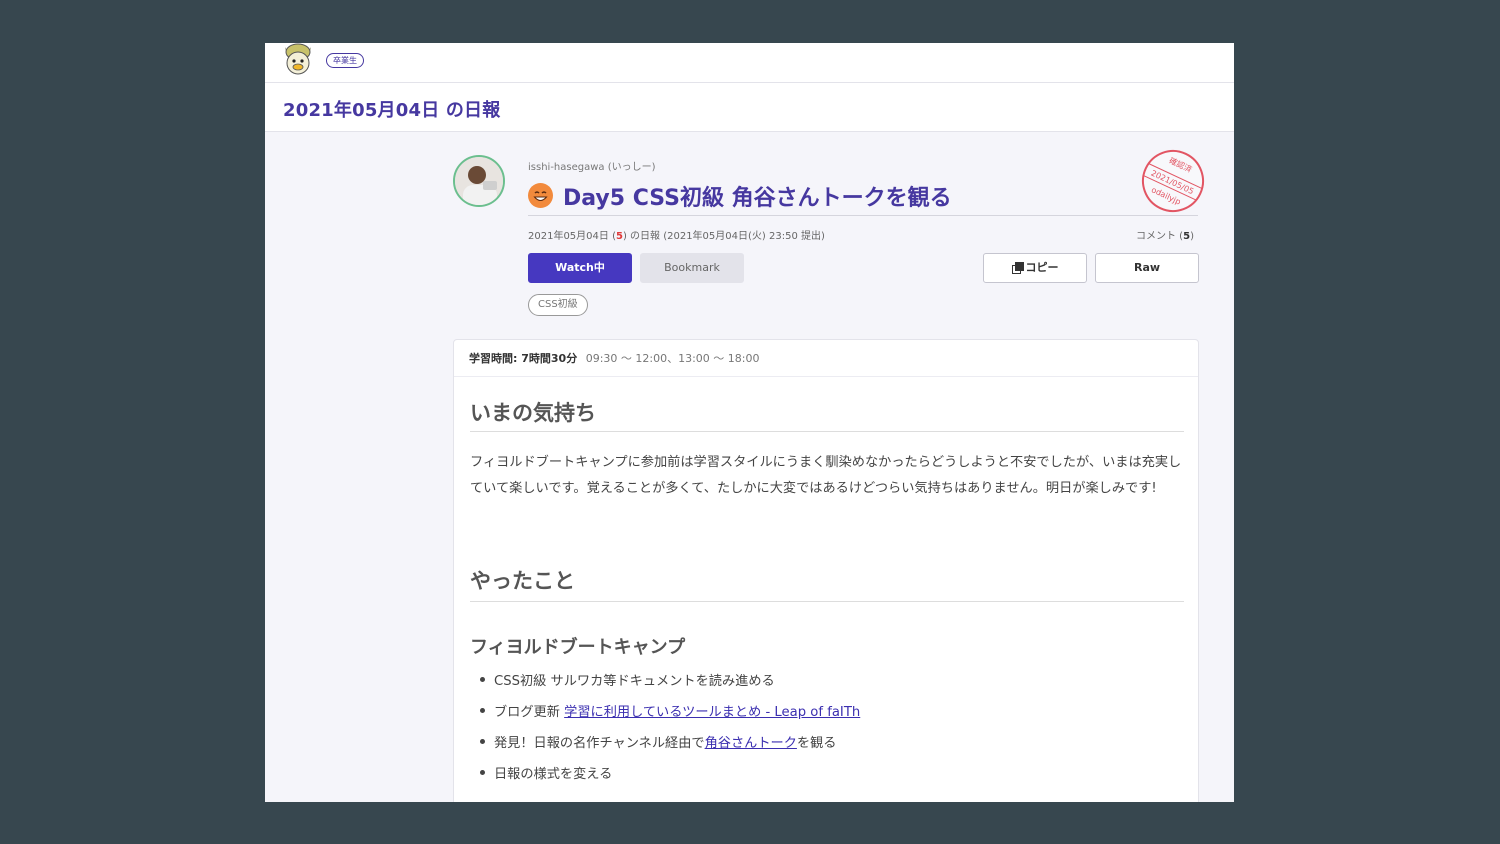 Image resolution: width=1500 pixels, height=844 pixels. I want to click on list-item-prefix: 発見！日報の名作チャンネル経由で, so click(599, 743).